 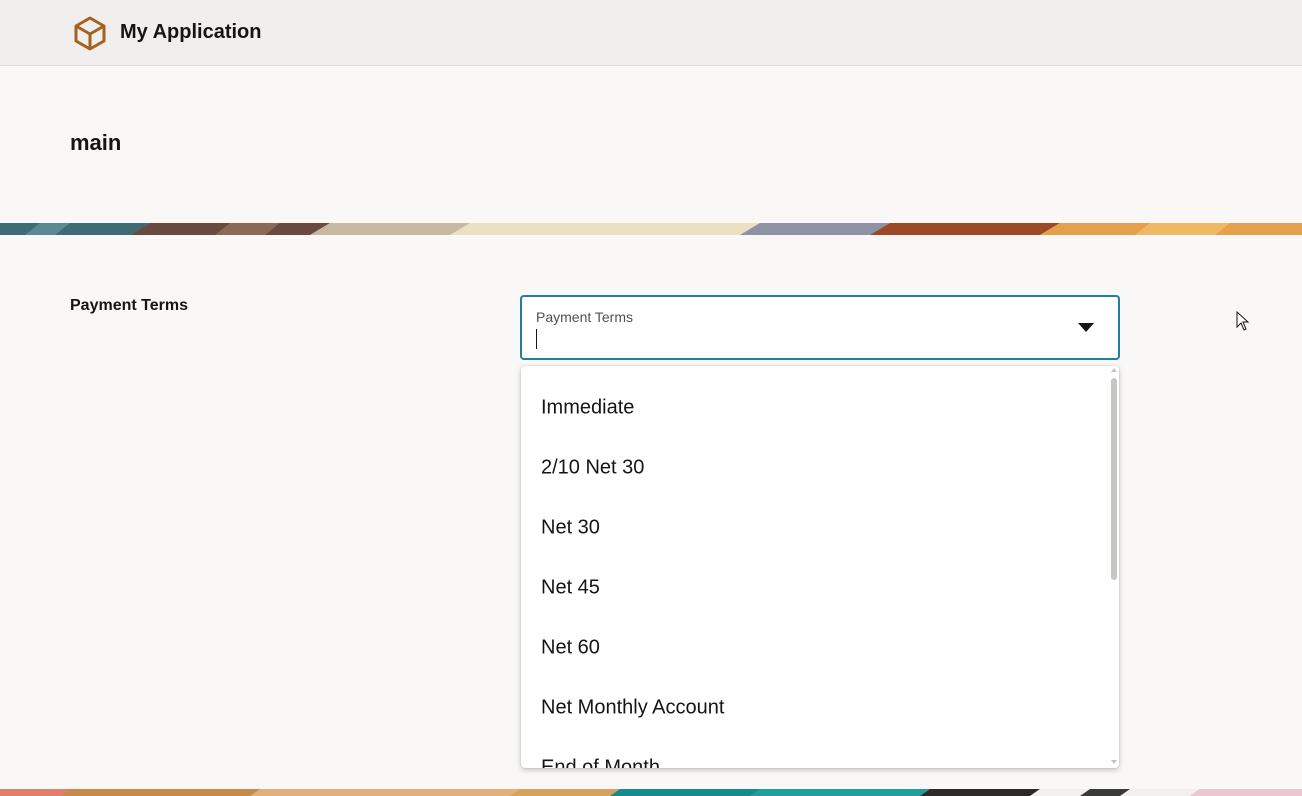 What do you see at coordinates (1114, 479) in the screenshot?
I see `scrollbar-thumb` at bounding box center [1114, 479].